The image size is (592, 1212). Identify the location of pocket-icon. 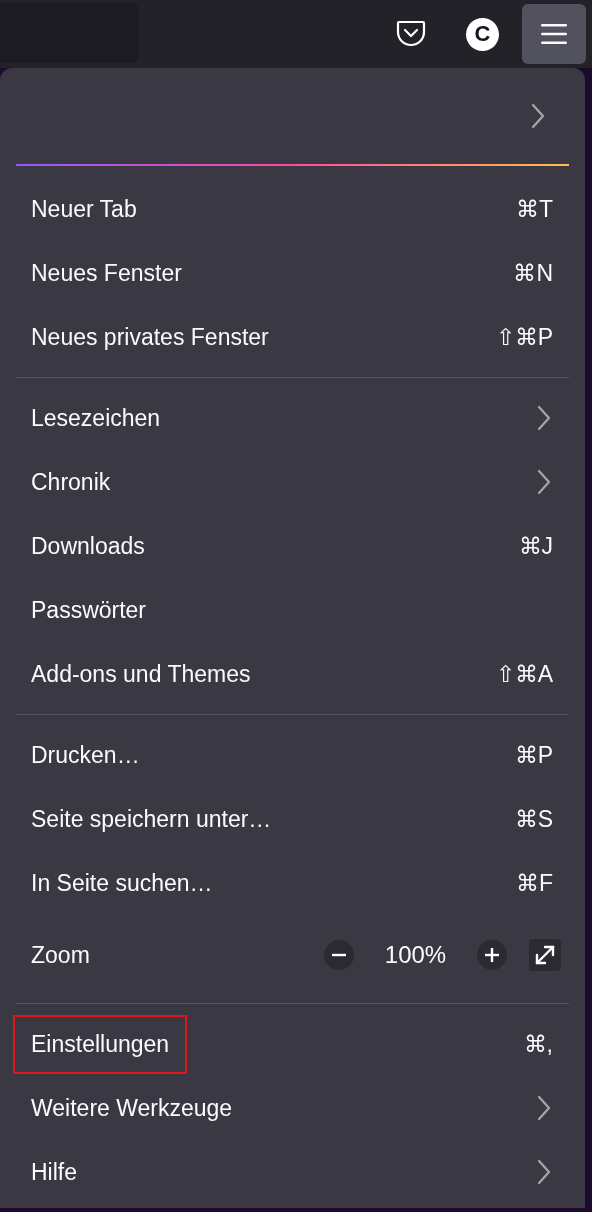
(411, 34).